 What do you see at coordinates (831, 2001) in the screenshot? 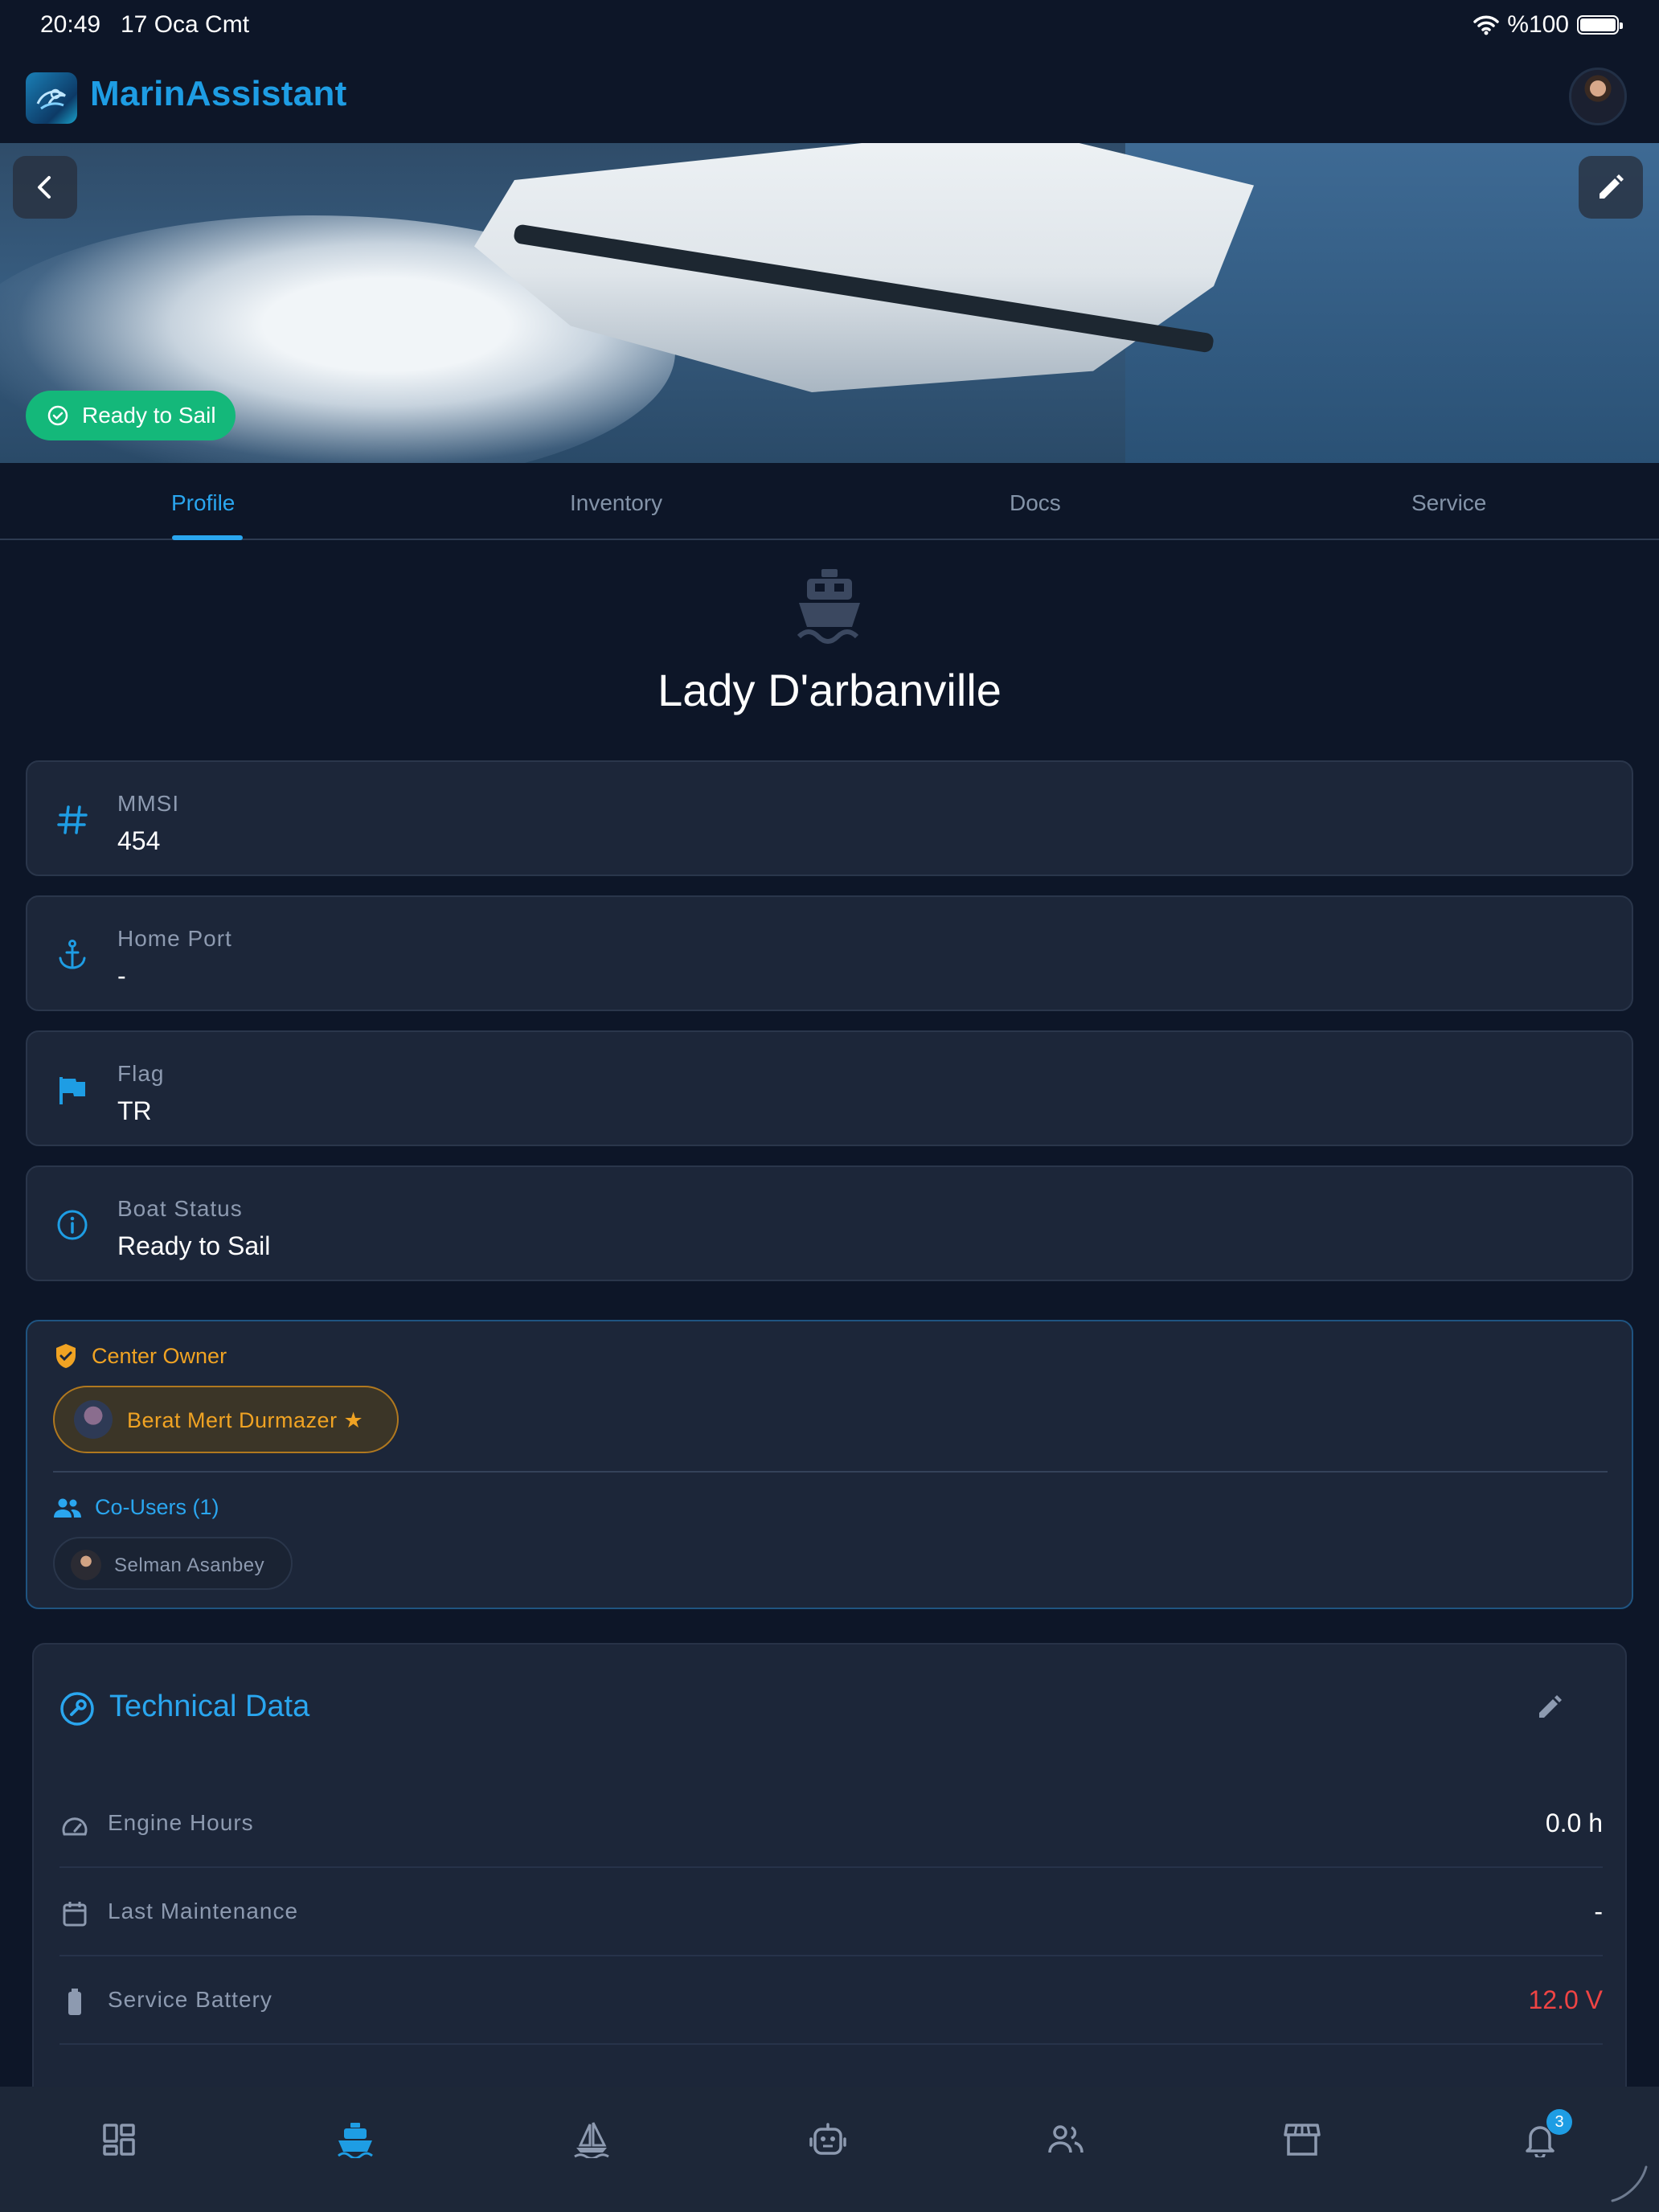
I see `tech-row-service-battery: Service Battery 12.0 V` at bounding box center [831, 2001].